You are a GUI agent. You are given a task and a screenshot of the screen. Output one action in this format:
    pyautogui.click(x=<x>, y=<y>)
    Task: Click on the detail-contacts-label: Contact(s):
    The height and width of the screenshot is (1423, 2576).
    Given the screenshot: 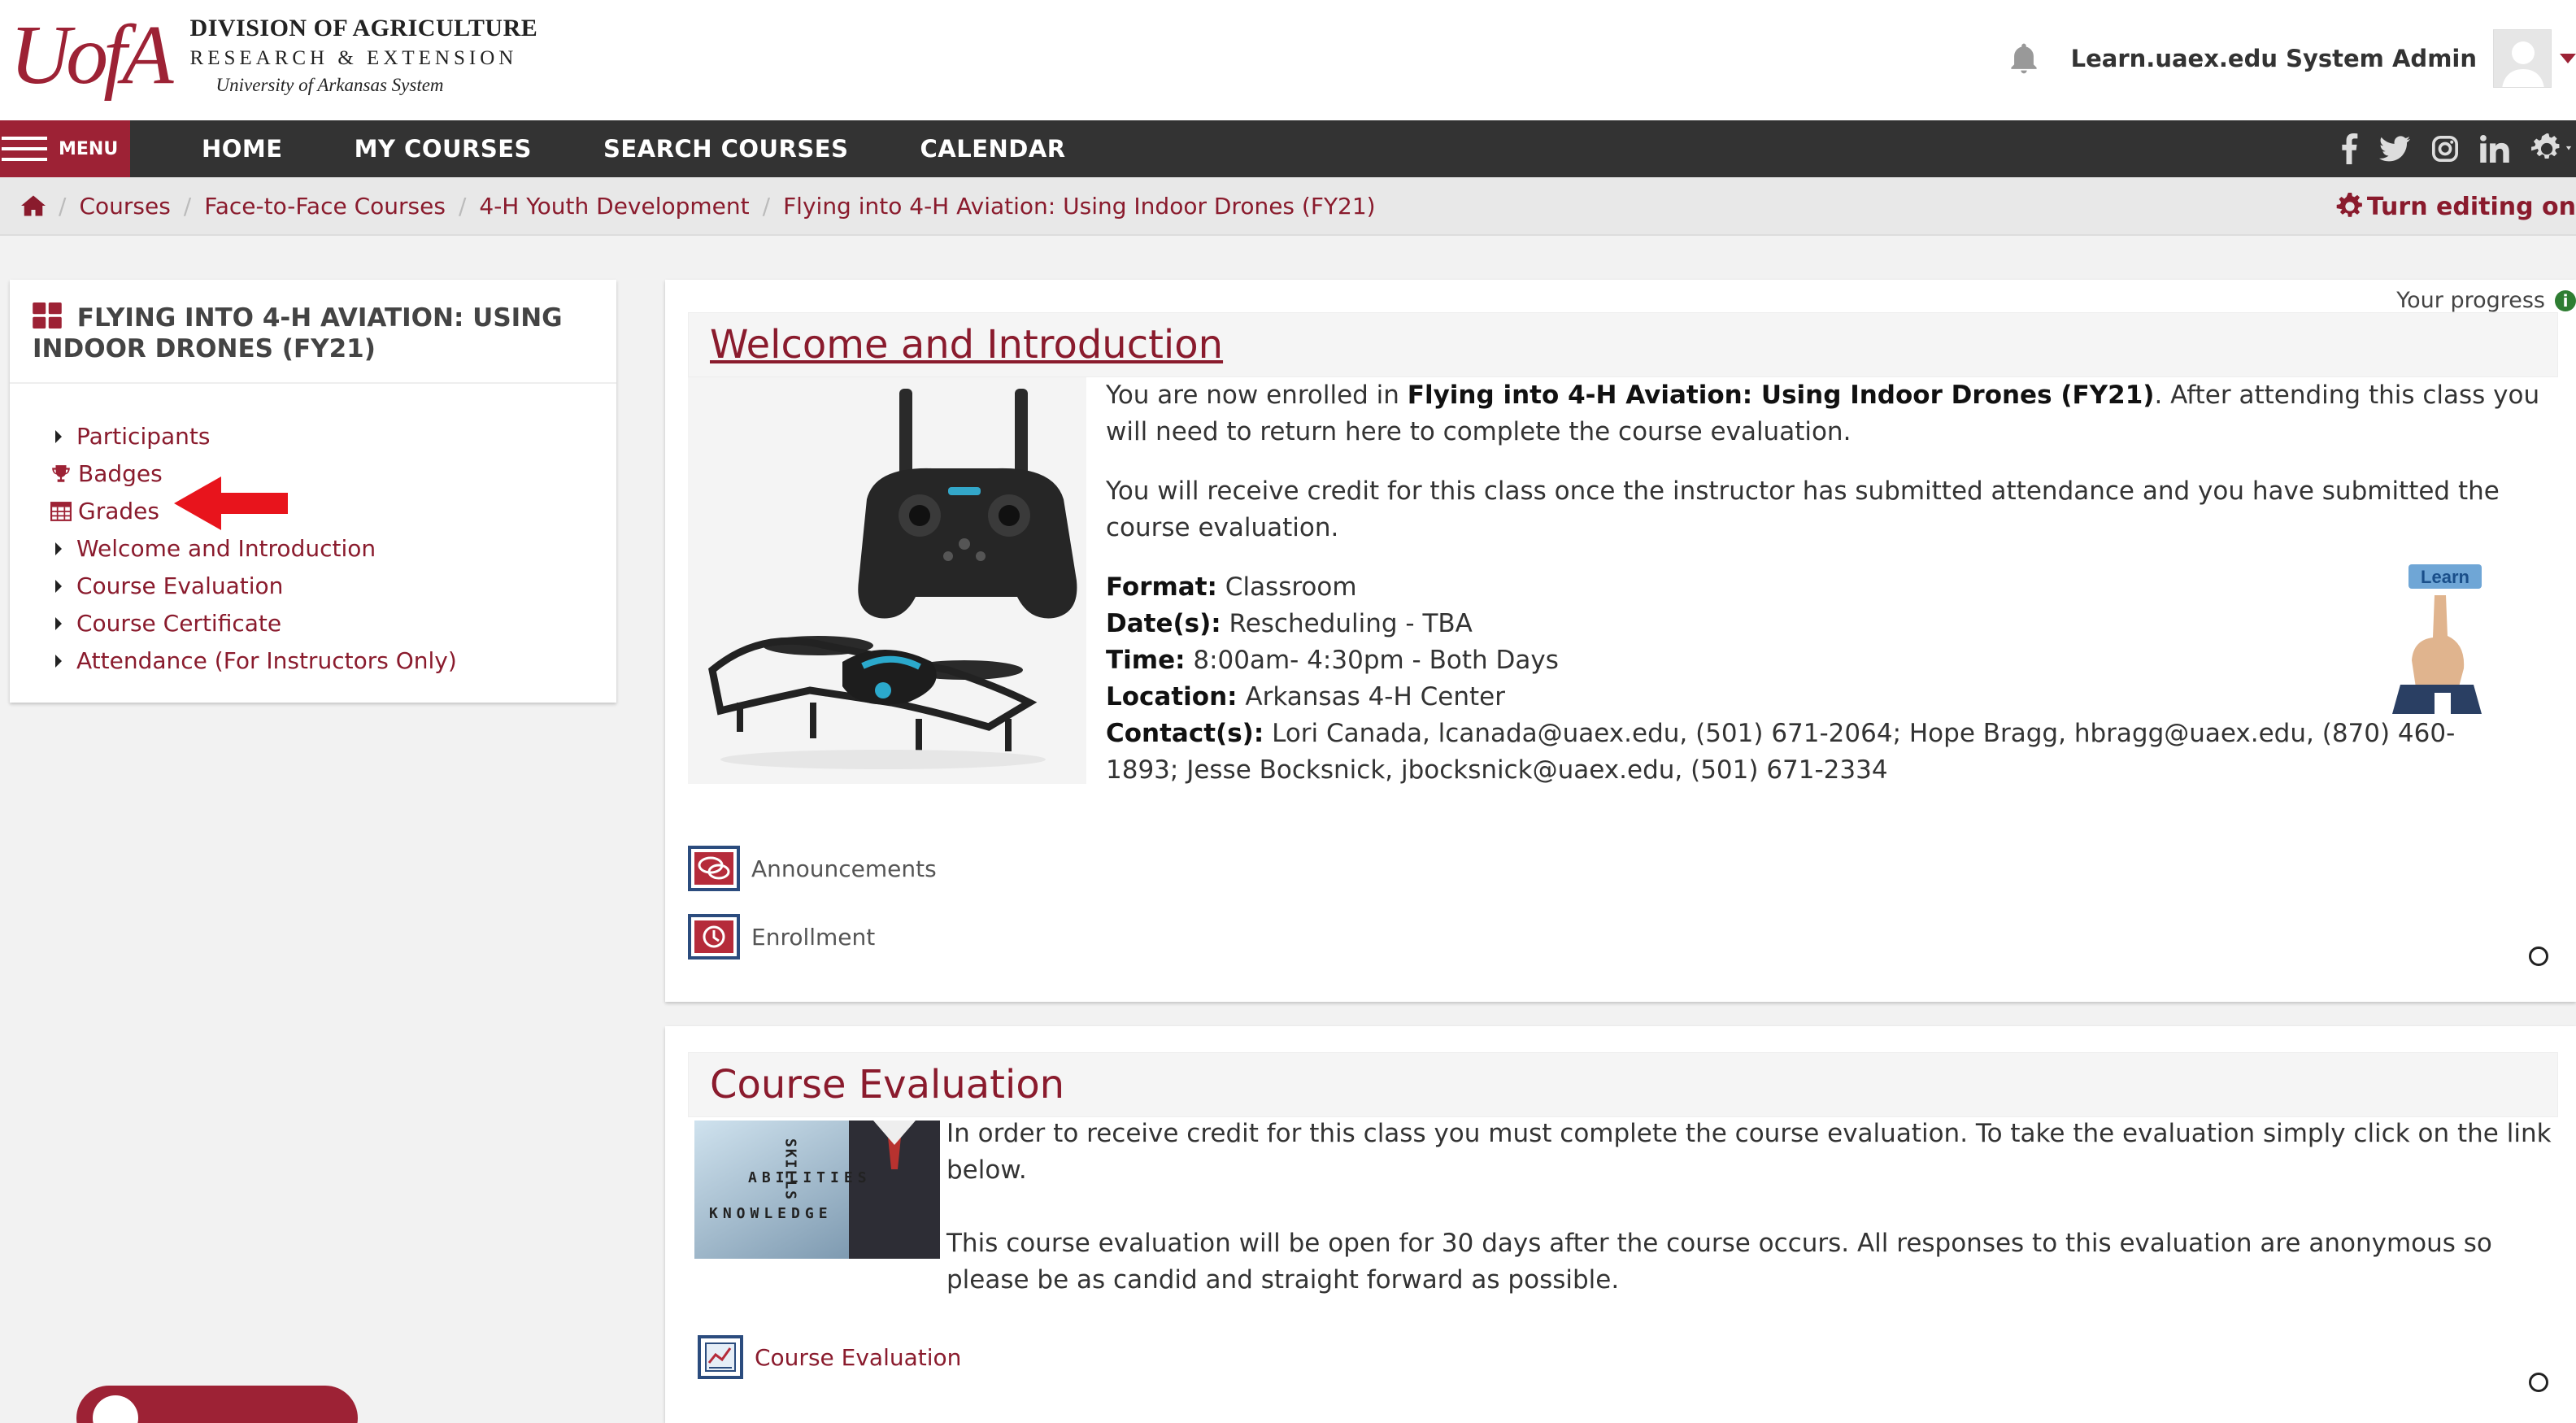 What is the action you would take?
    pyautogui.click(x=1185, y=734)
    